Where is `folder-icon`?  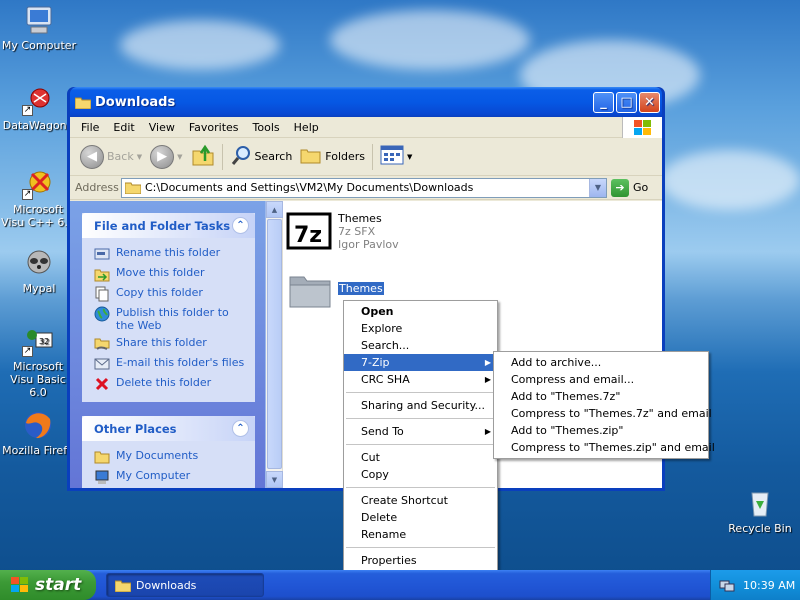
folder-icon is located at coordinates (102, 457).